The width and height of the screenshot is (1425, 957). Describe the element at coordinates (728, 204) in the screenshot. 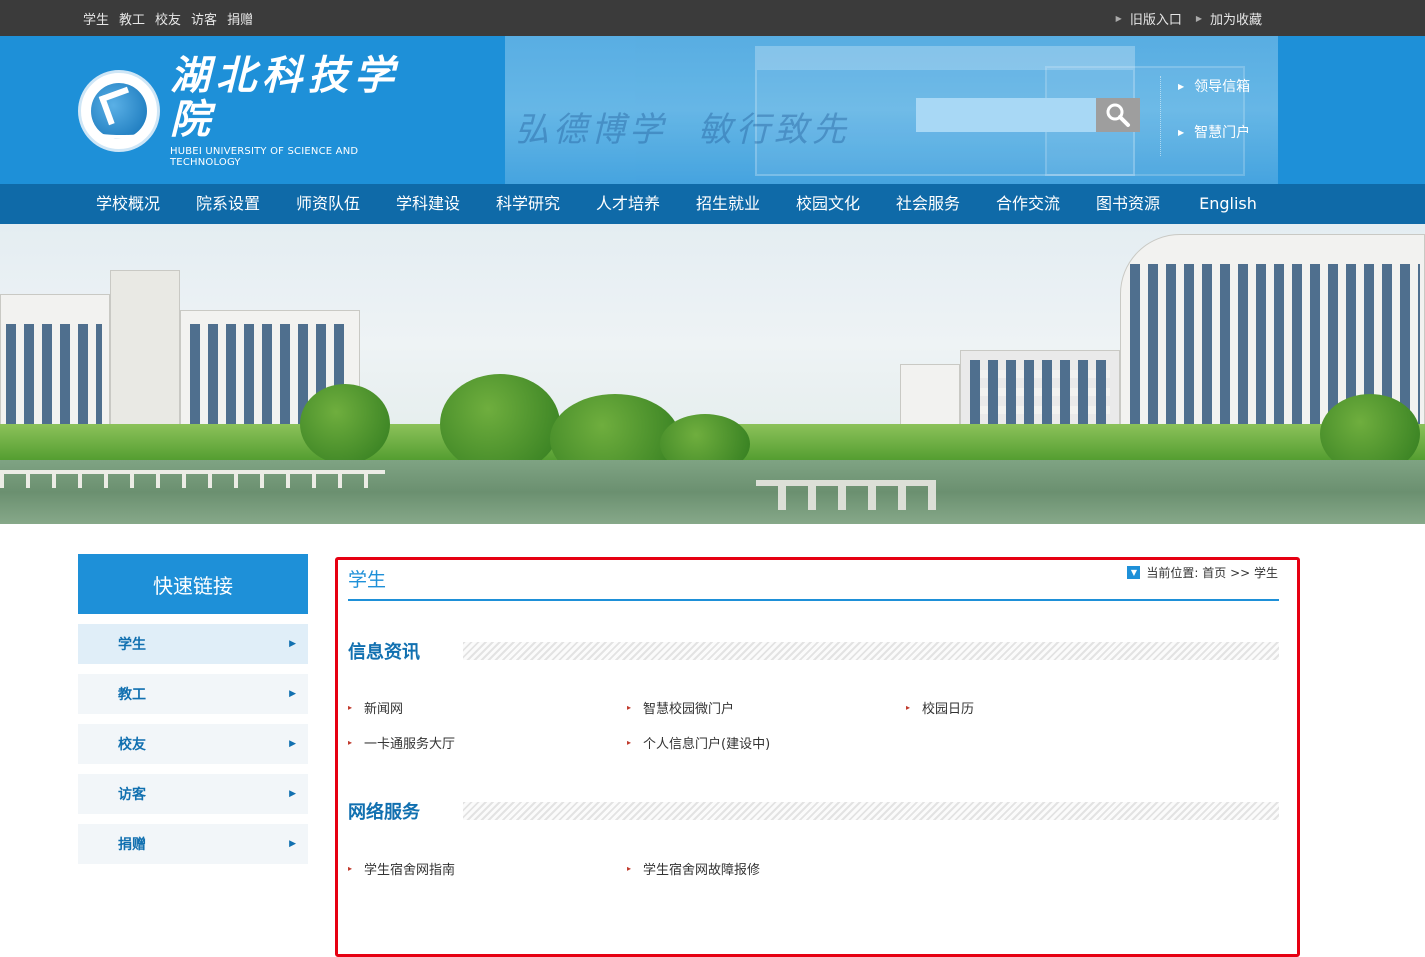

I see `nav-item-admissions: 招生就业` at that location.